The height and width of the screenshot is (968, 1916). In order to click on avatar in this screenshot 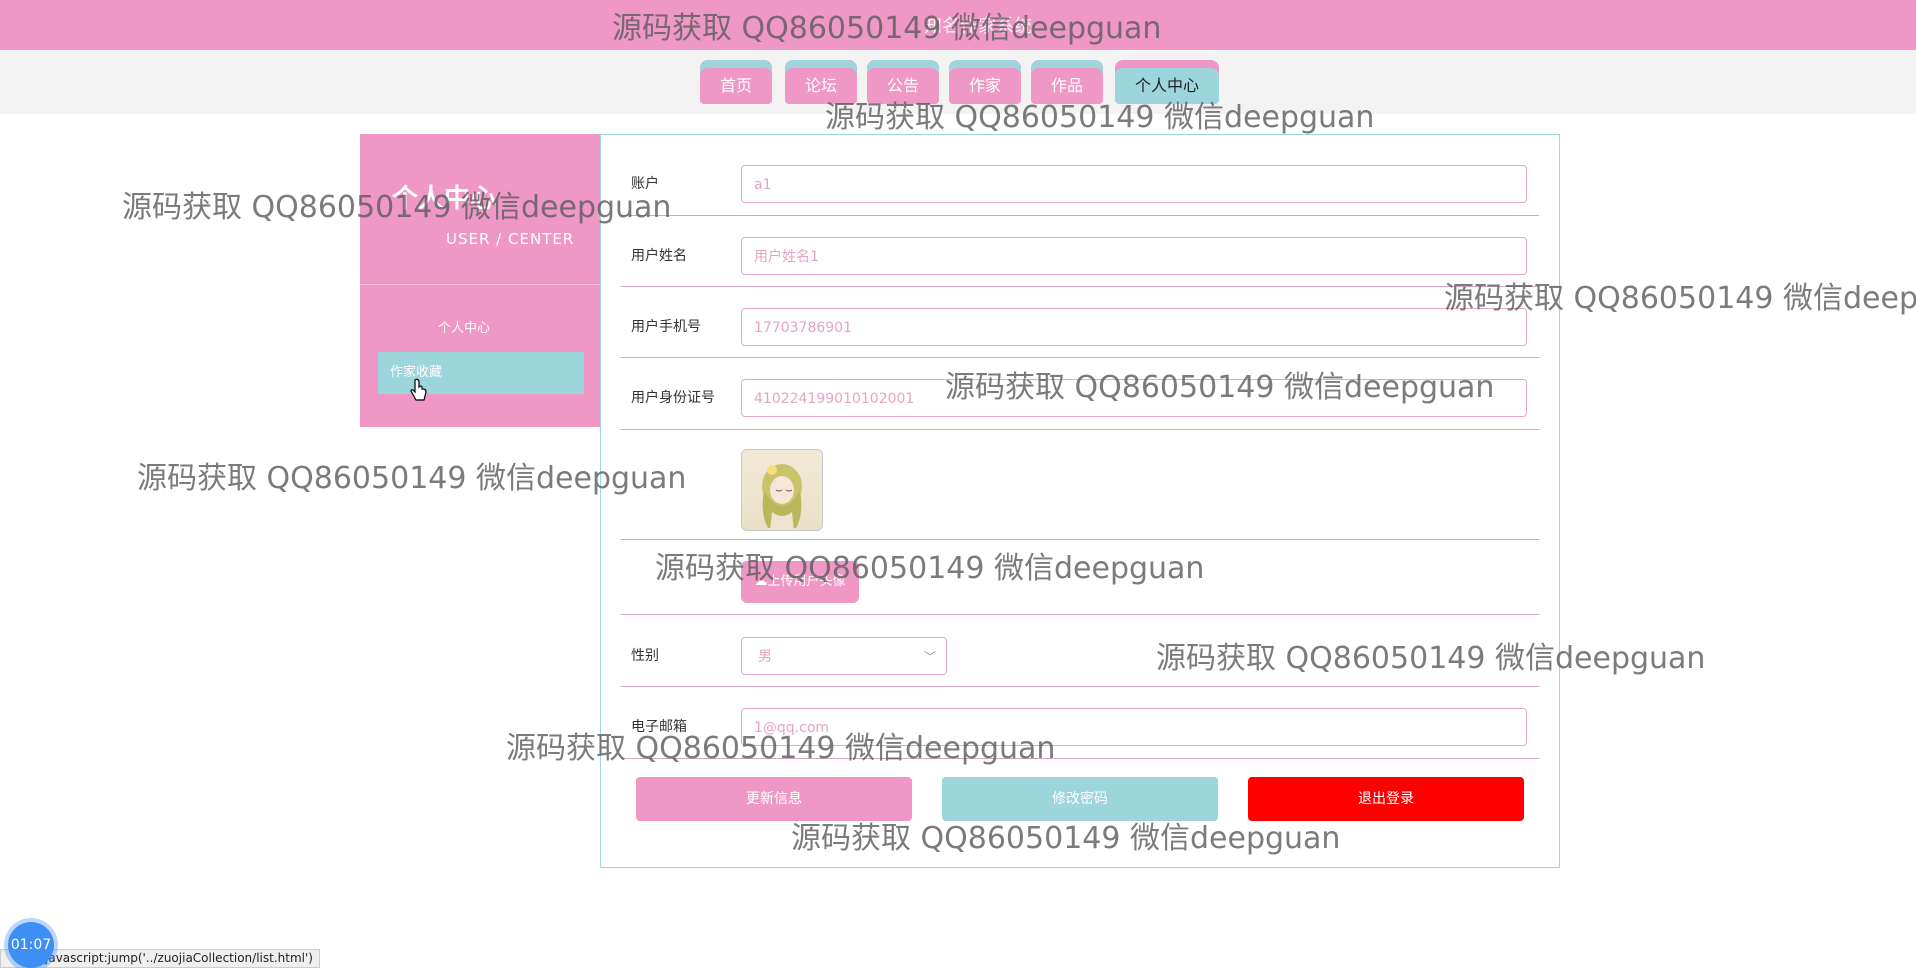, I will do `click(782, 490)`.